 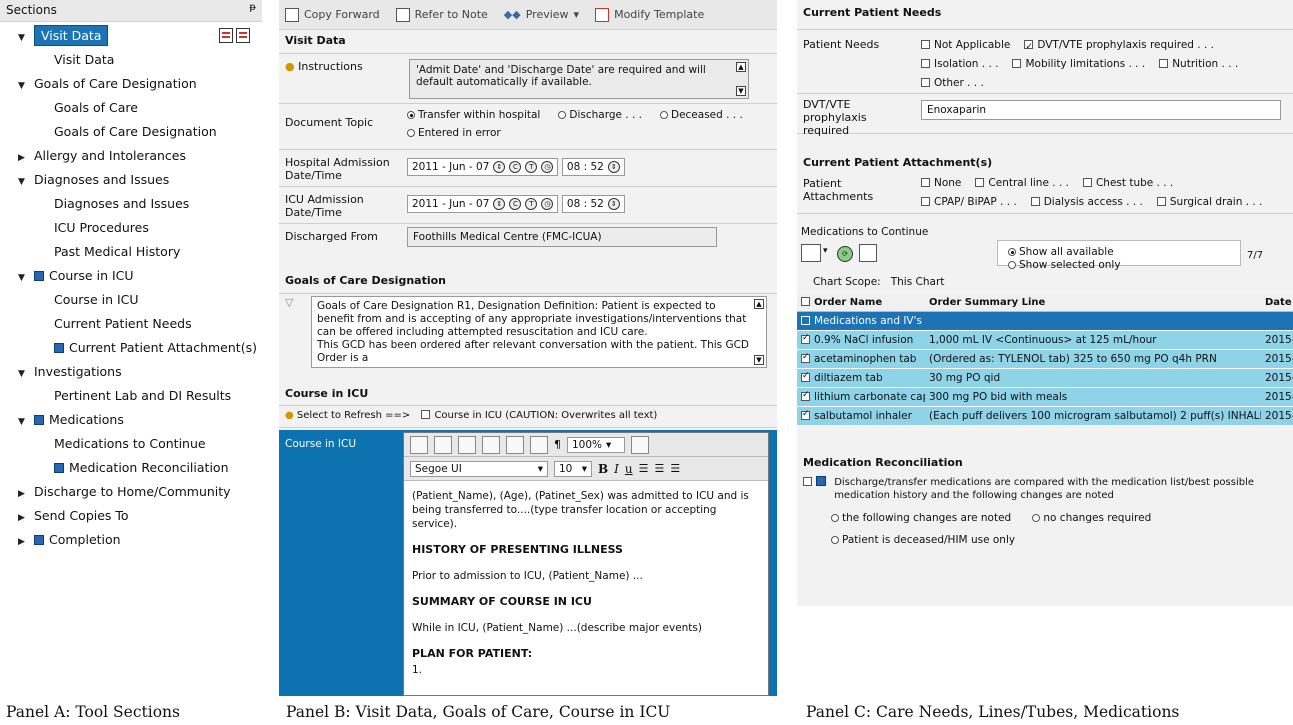 What do you see at coordinates (515, 444) in the screenshot?
I see `redo-icon` at bounding box center [515, 444].